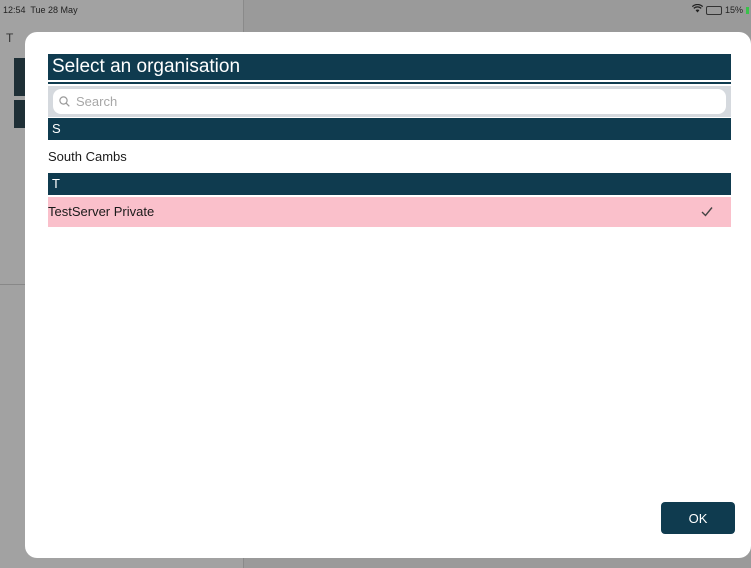 This screenshot has width=751, height=568. I want to click on status-time: 12:54 Tue 28 May, so click(40, 10).